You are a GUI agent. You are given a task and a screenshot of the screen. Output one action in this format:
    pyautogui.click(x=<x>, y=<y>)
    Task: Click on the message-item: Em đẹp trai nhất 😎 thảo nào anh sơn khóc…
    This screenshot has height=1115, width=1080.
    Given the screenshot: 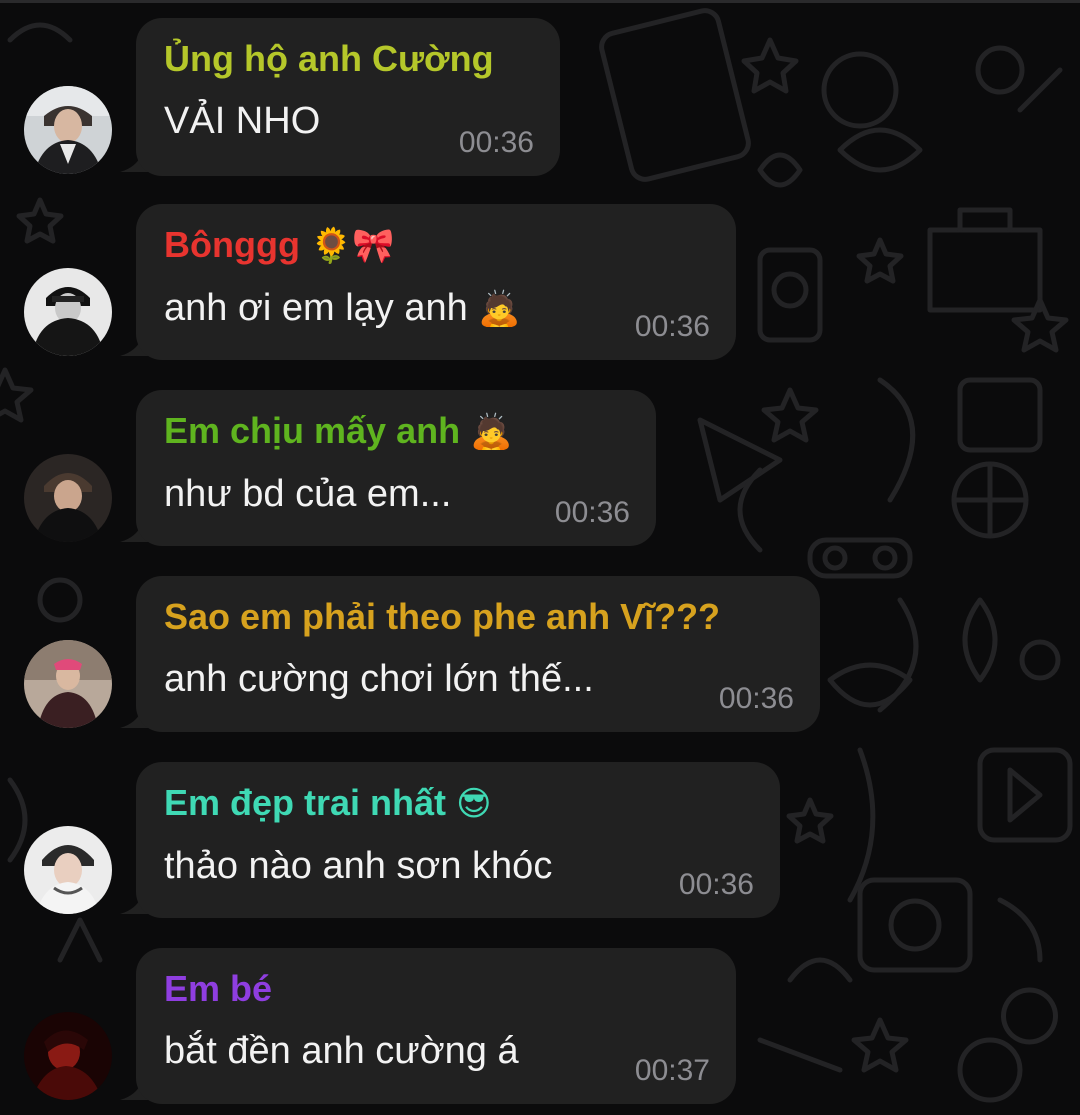 What is the action you would take?
    pyautogui.click(x=540, y=840)
    